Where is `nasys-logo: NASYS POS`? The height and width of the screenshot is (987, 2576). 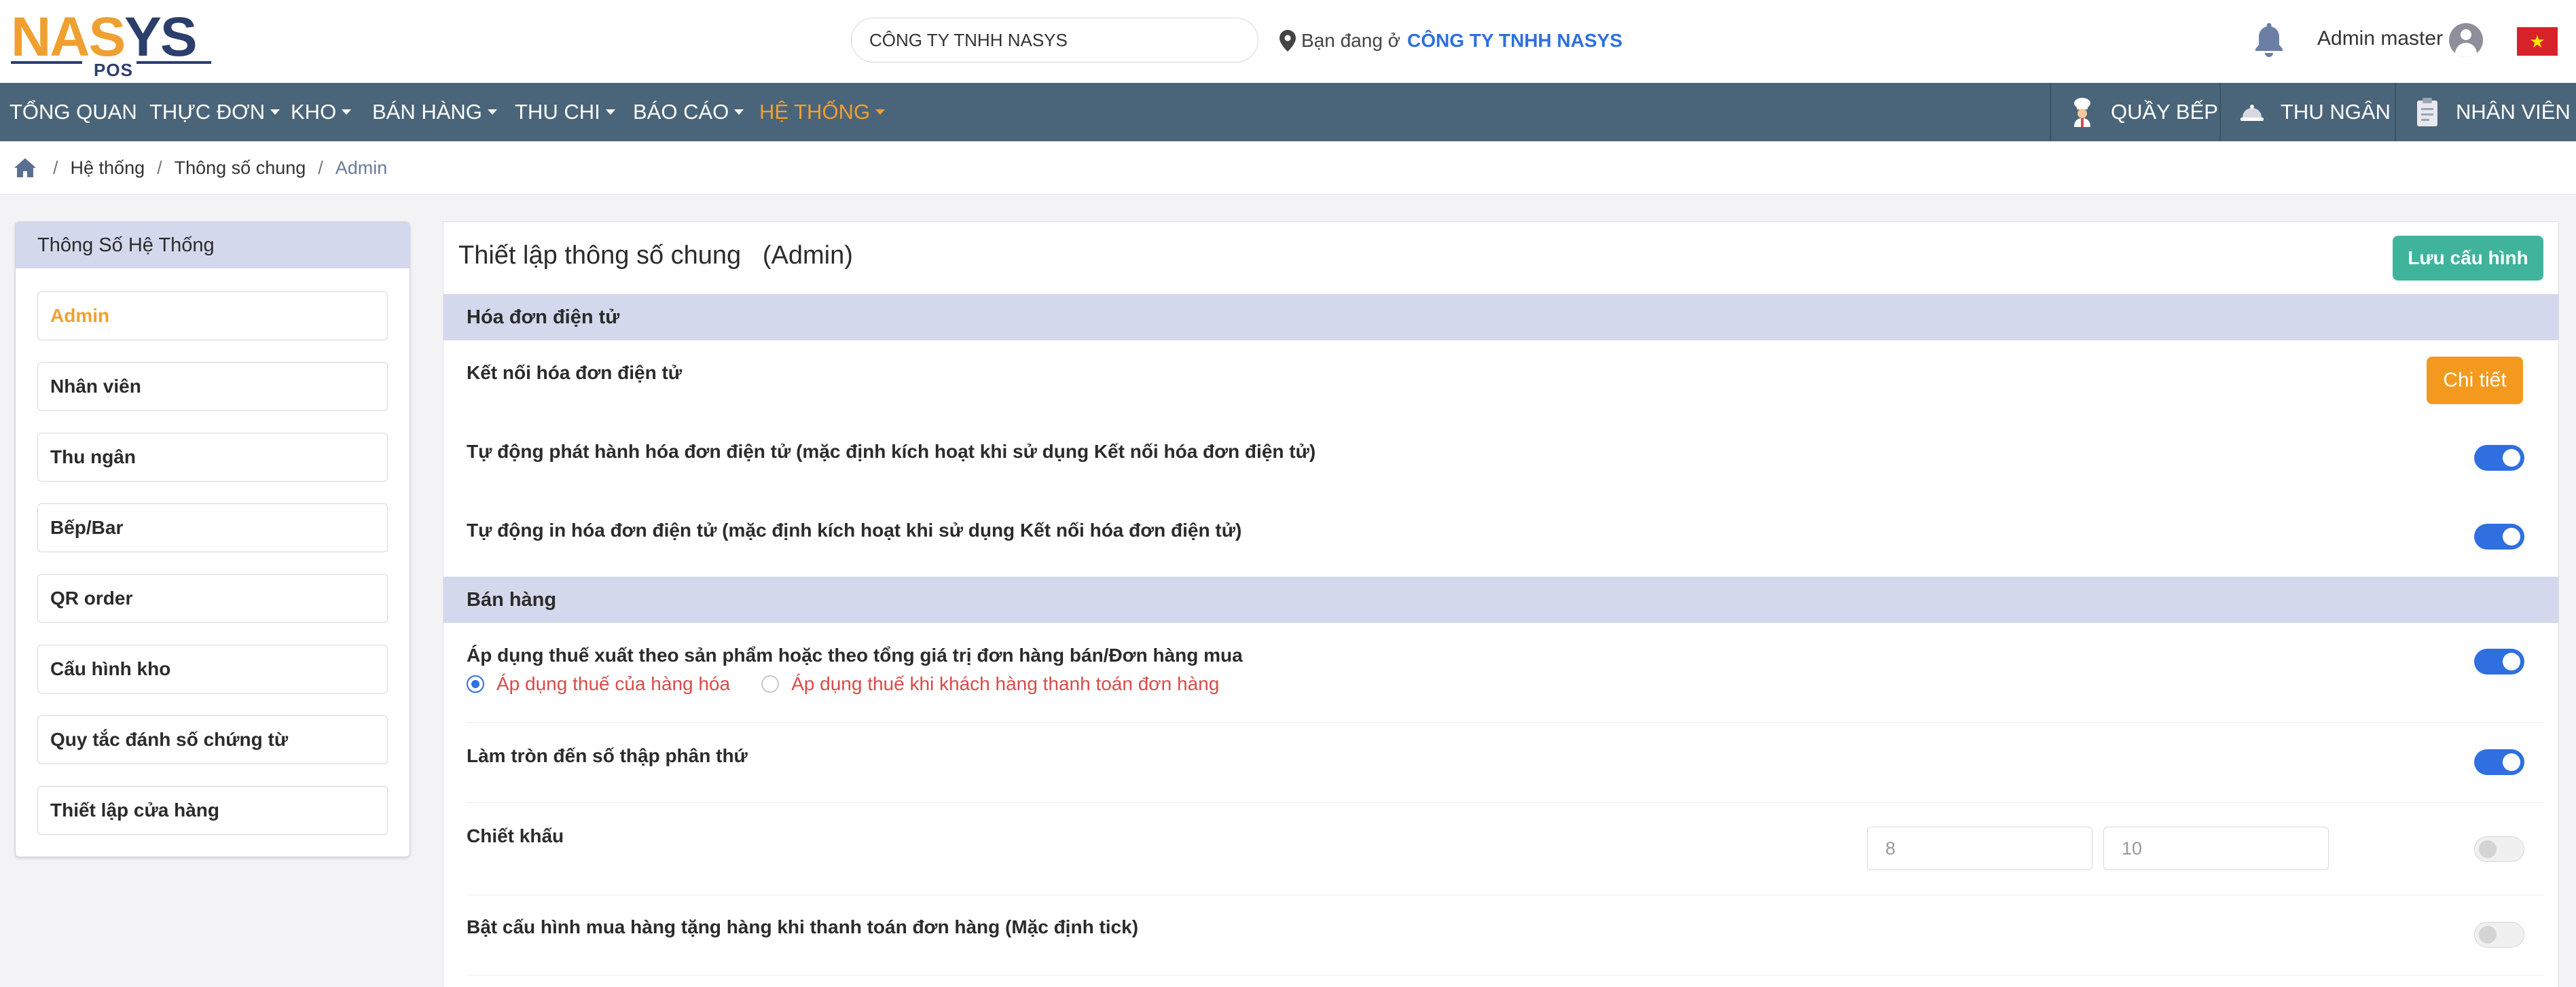 nasys-logo: NASYS POS is located at coordinates (111, 43).